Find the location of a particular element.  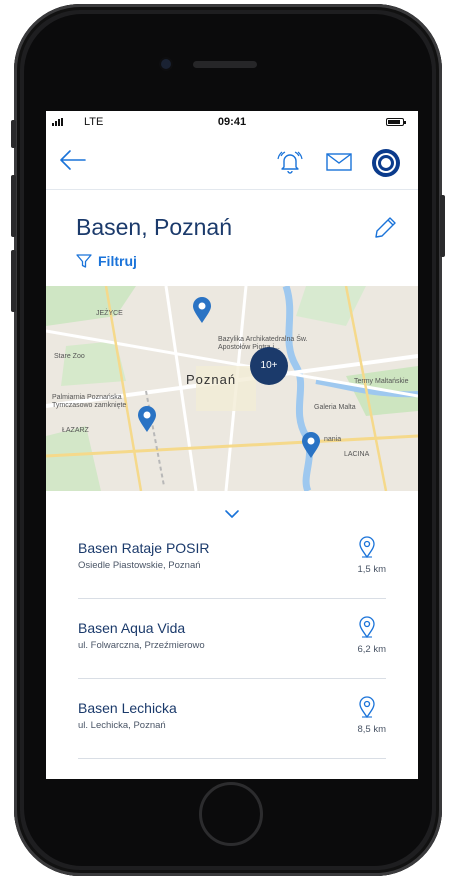

filter-icon is located at coordinates (84, 261).